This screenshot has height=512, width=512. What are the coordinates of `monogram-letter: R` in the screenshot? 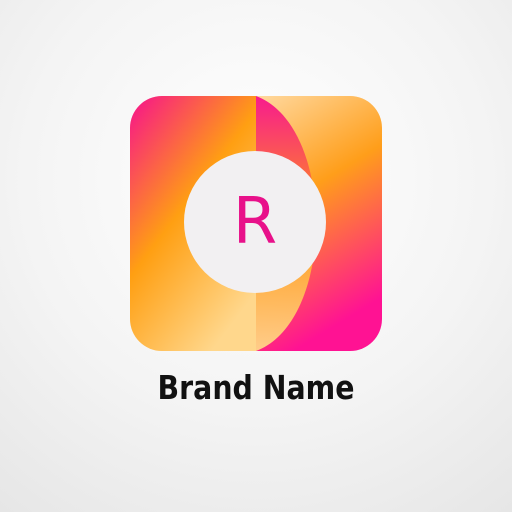 It's located at (255, 222).